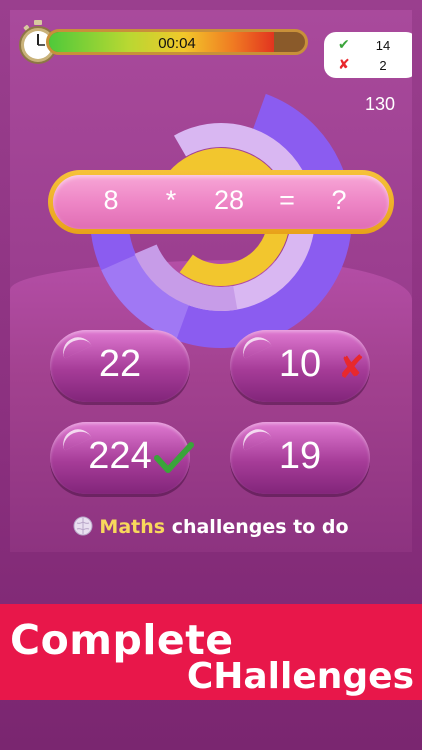  What do you see at coordinates (122, 458) in the screenshot?
I see `answer-button-3: 224` at bounding box center [122, 458].